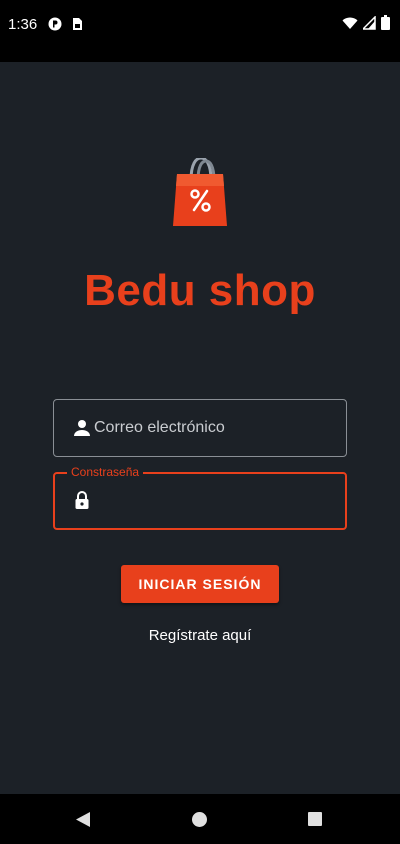 This screenshot has height=844, width=400. Describe the element at coordinates (82, 428) in the screenshot. I see `person-icon` at that location.